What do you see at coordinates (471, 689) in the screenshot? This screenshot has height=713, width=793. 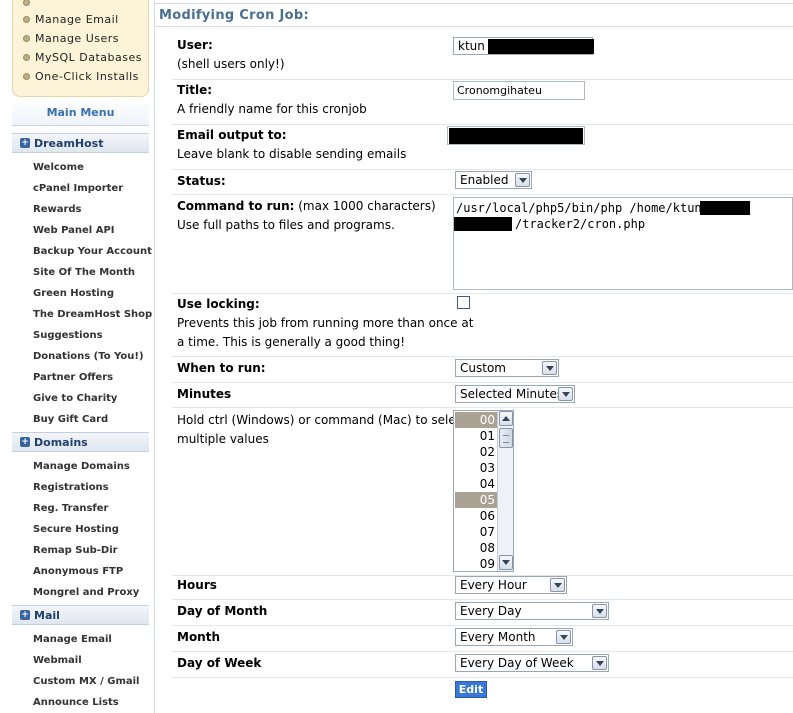 I see `edit-button: Edit` at bounding box center [471, 689].